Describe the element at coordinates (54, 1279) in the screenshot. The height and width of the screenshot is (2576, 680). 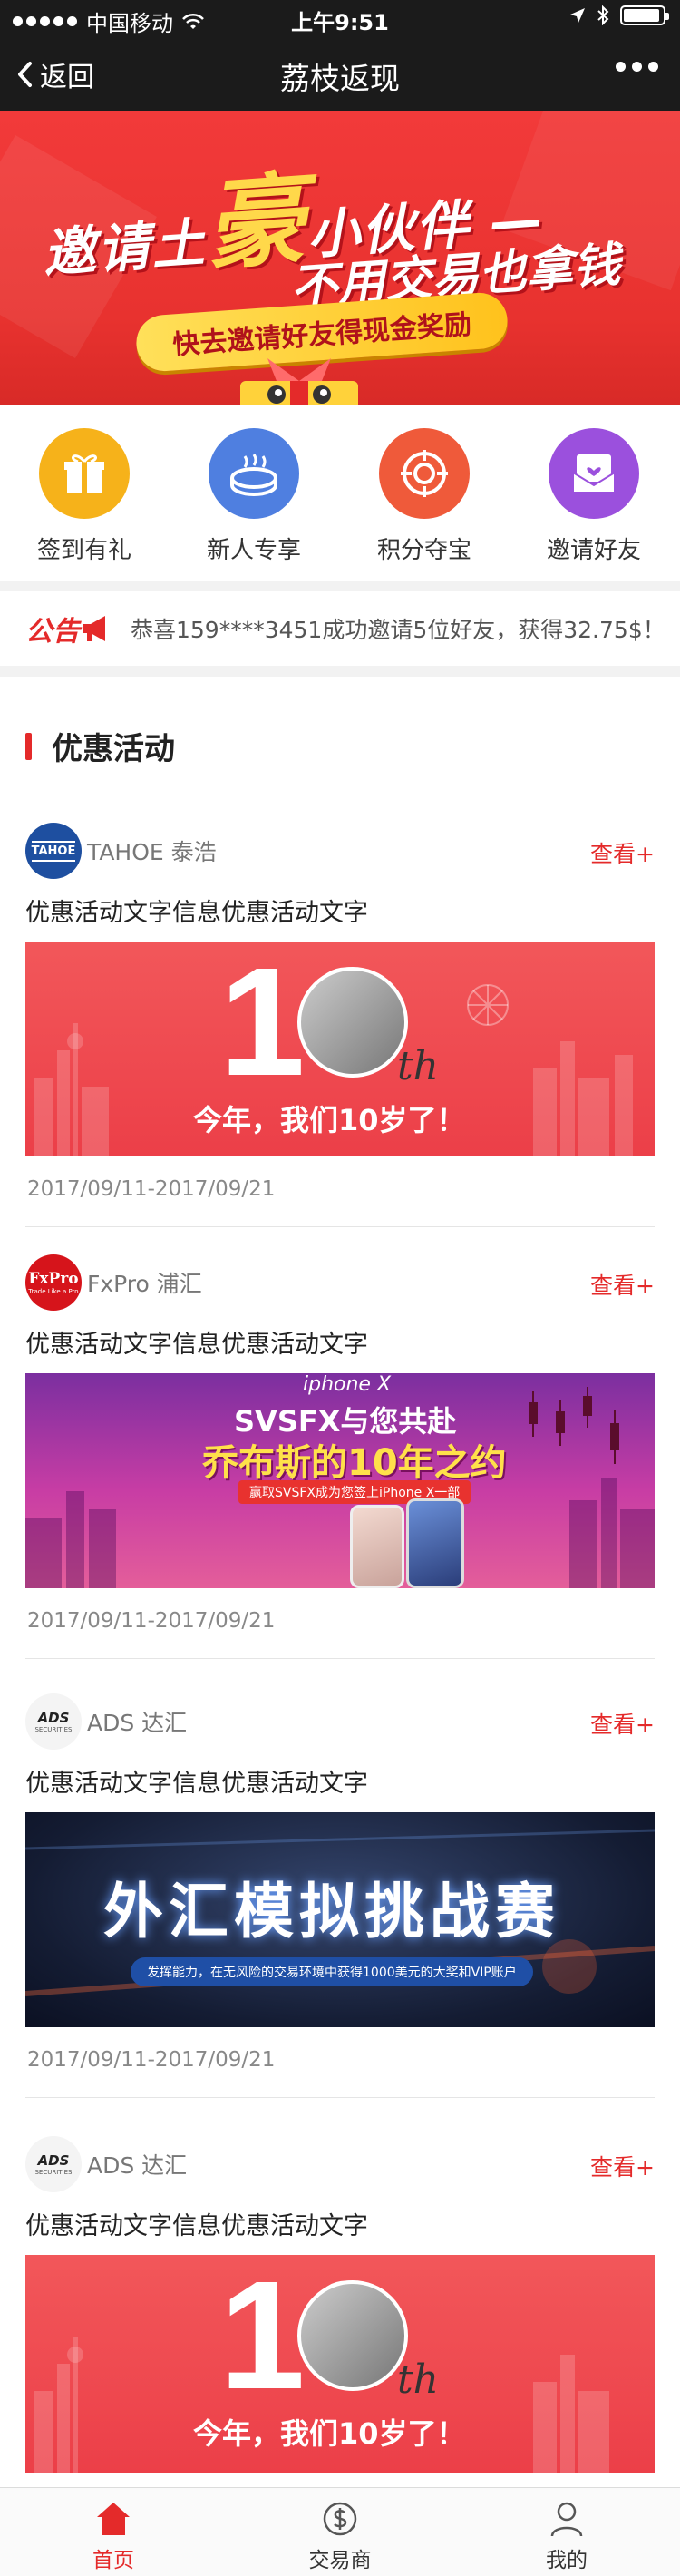
I see `brand-logo-text: FxPro` at that location.